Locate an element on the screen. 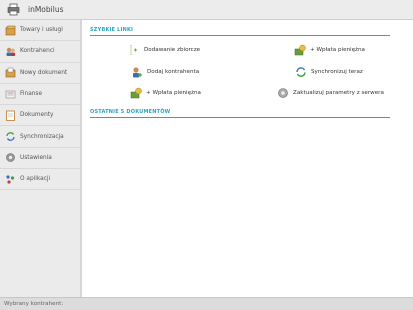 The image size is (413, 310). sync-now-icon is located at coordinates (301, 72).